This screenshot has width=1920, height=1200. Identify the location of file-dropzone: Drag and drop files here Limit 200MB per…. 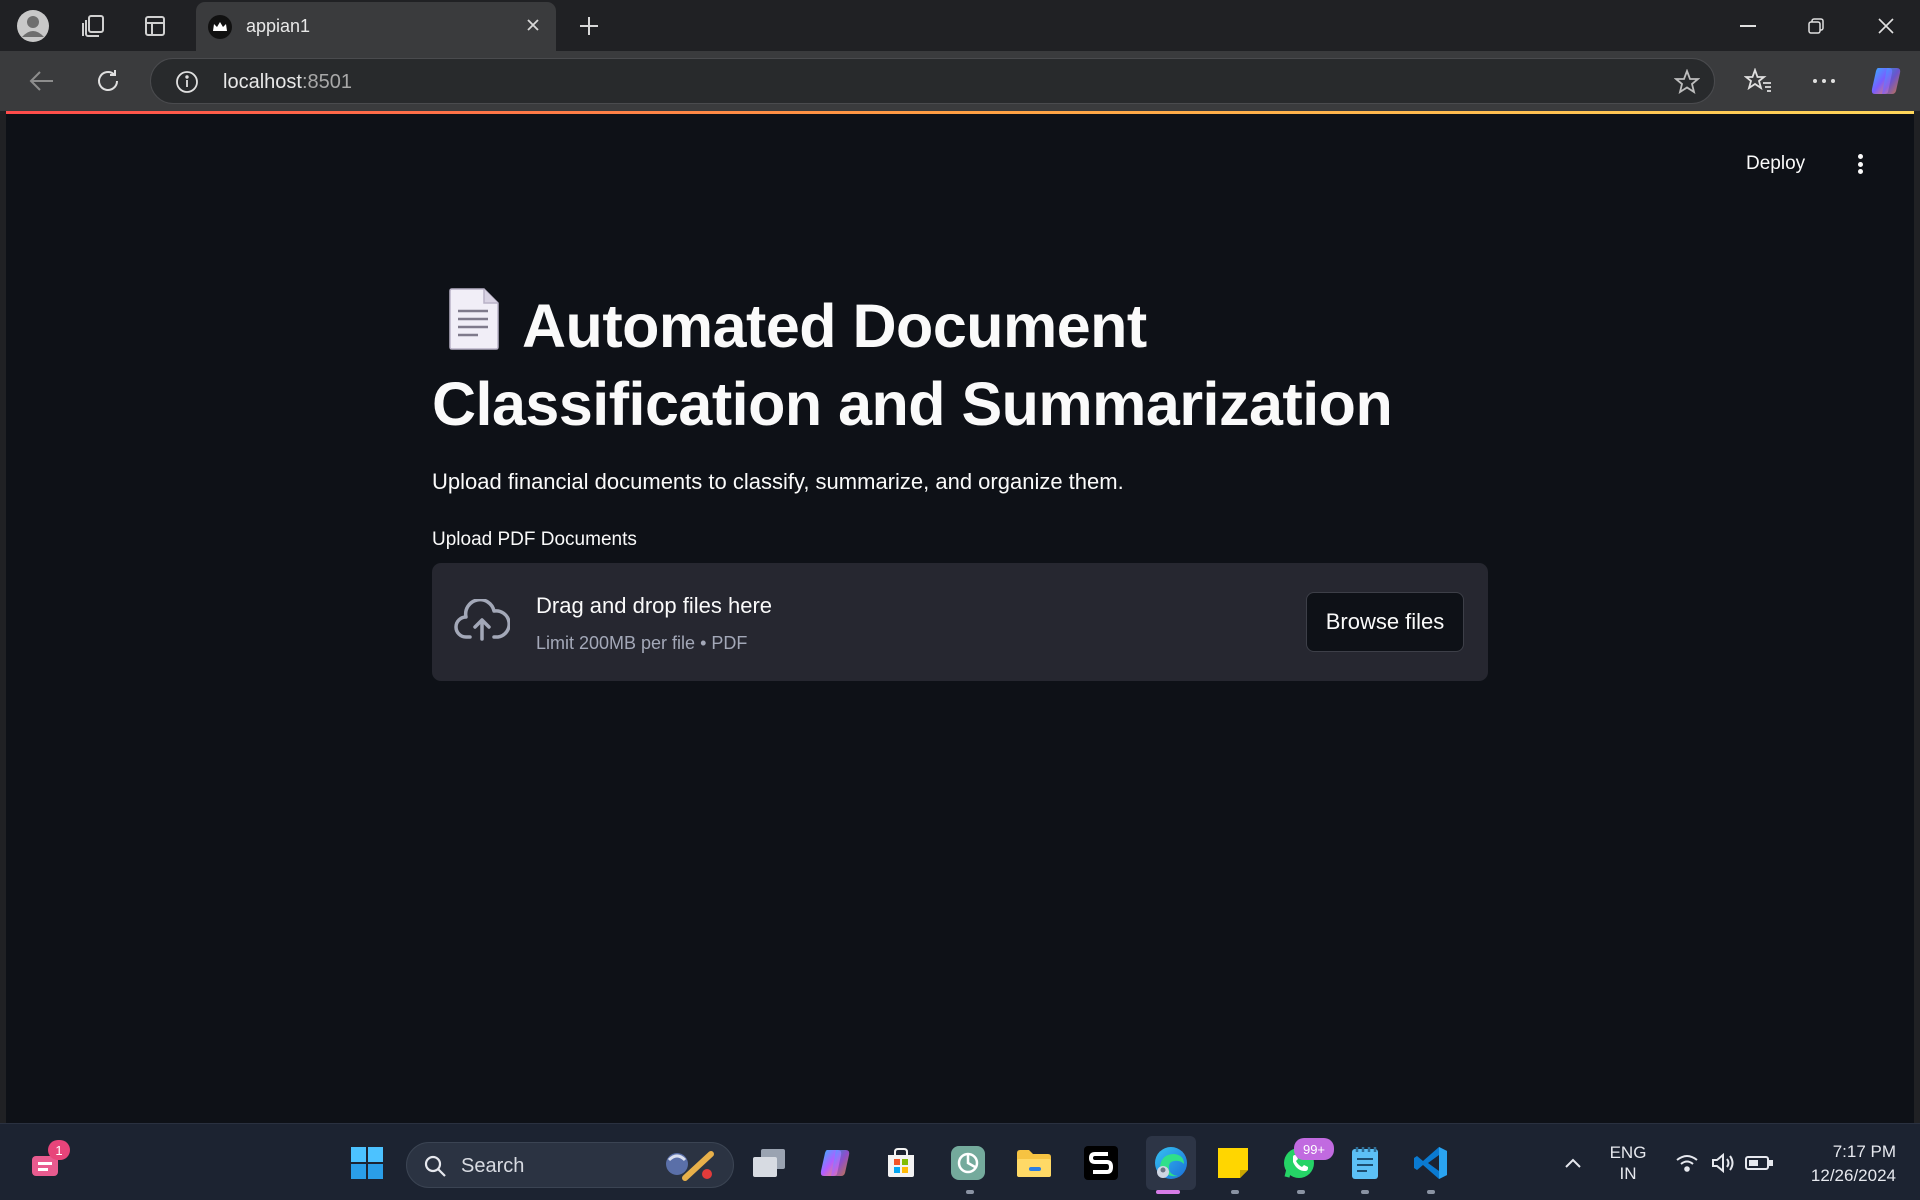
(960, 622).